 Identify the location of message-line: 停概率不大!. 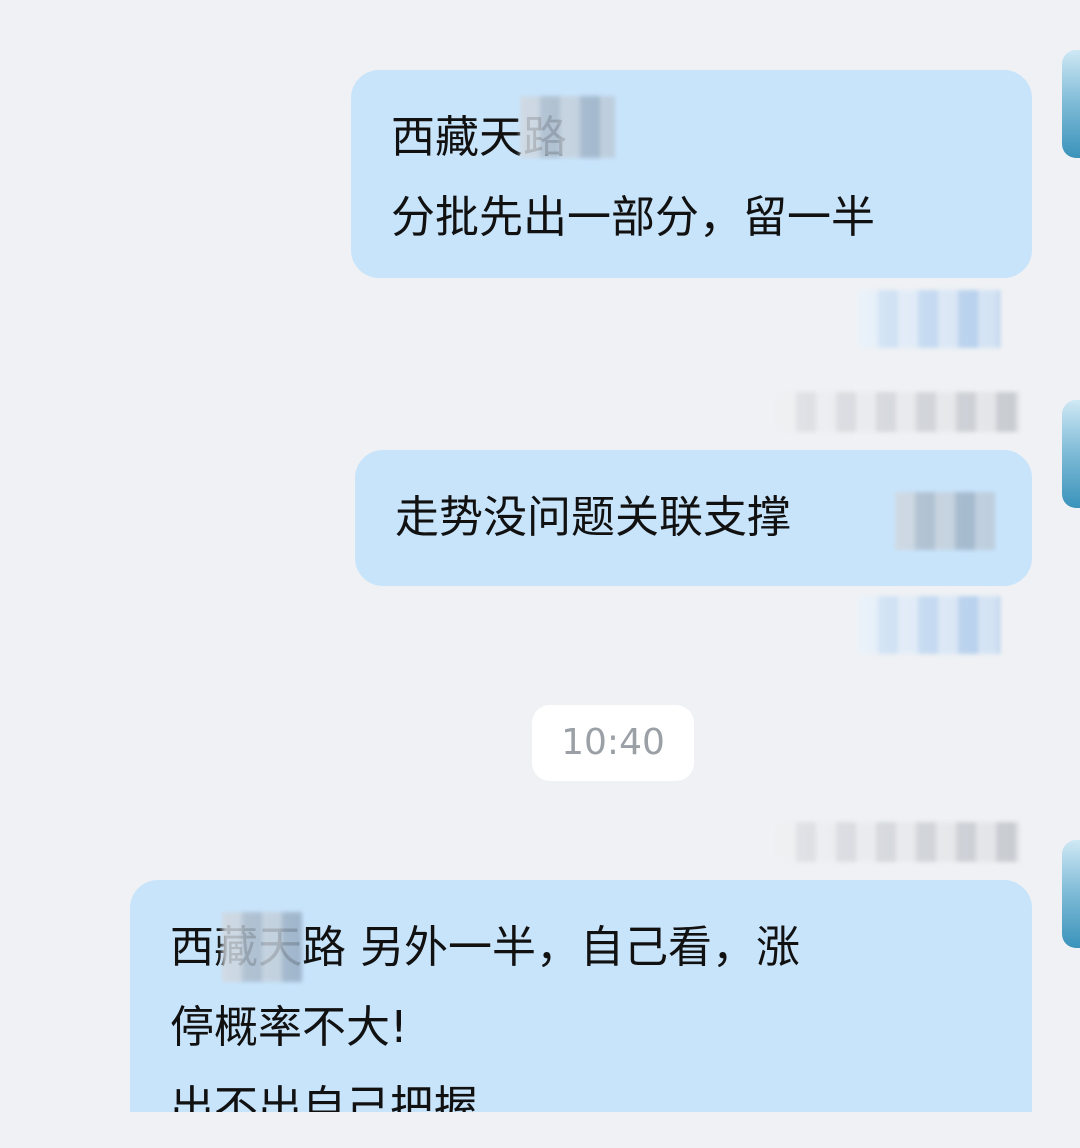
(289, 1027).